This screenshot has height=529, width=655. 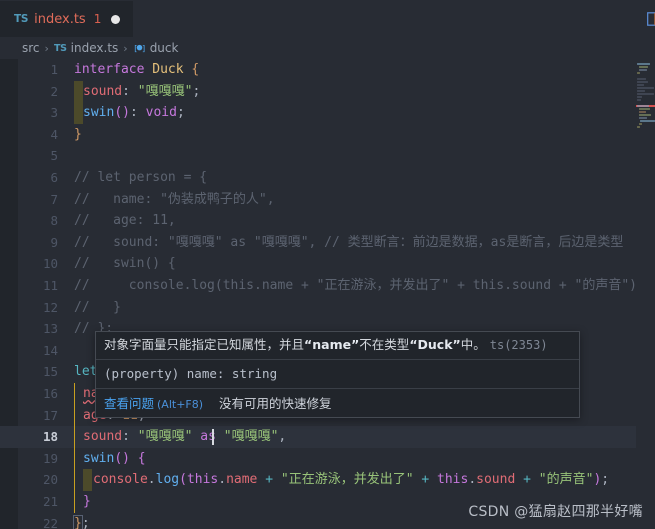 I want to click on minimap, so click(x=645, y=294).